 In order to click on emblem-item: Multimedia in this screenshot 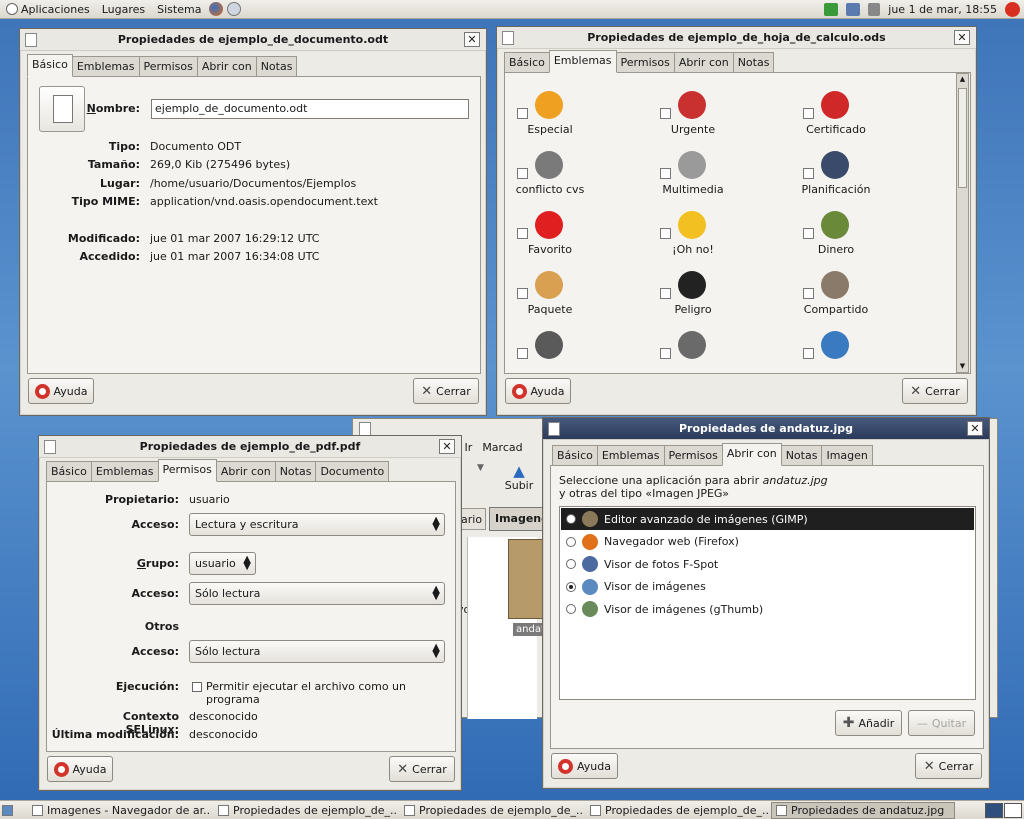, I will do `click(721, 172)`.